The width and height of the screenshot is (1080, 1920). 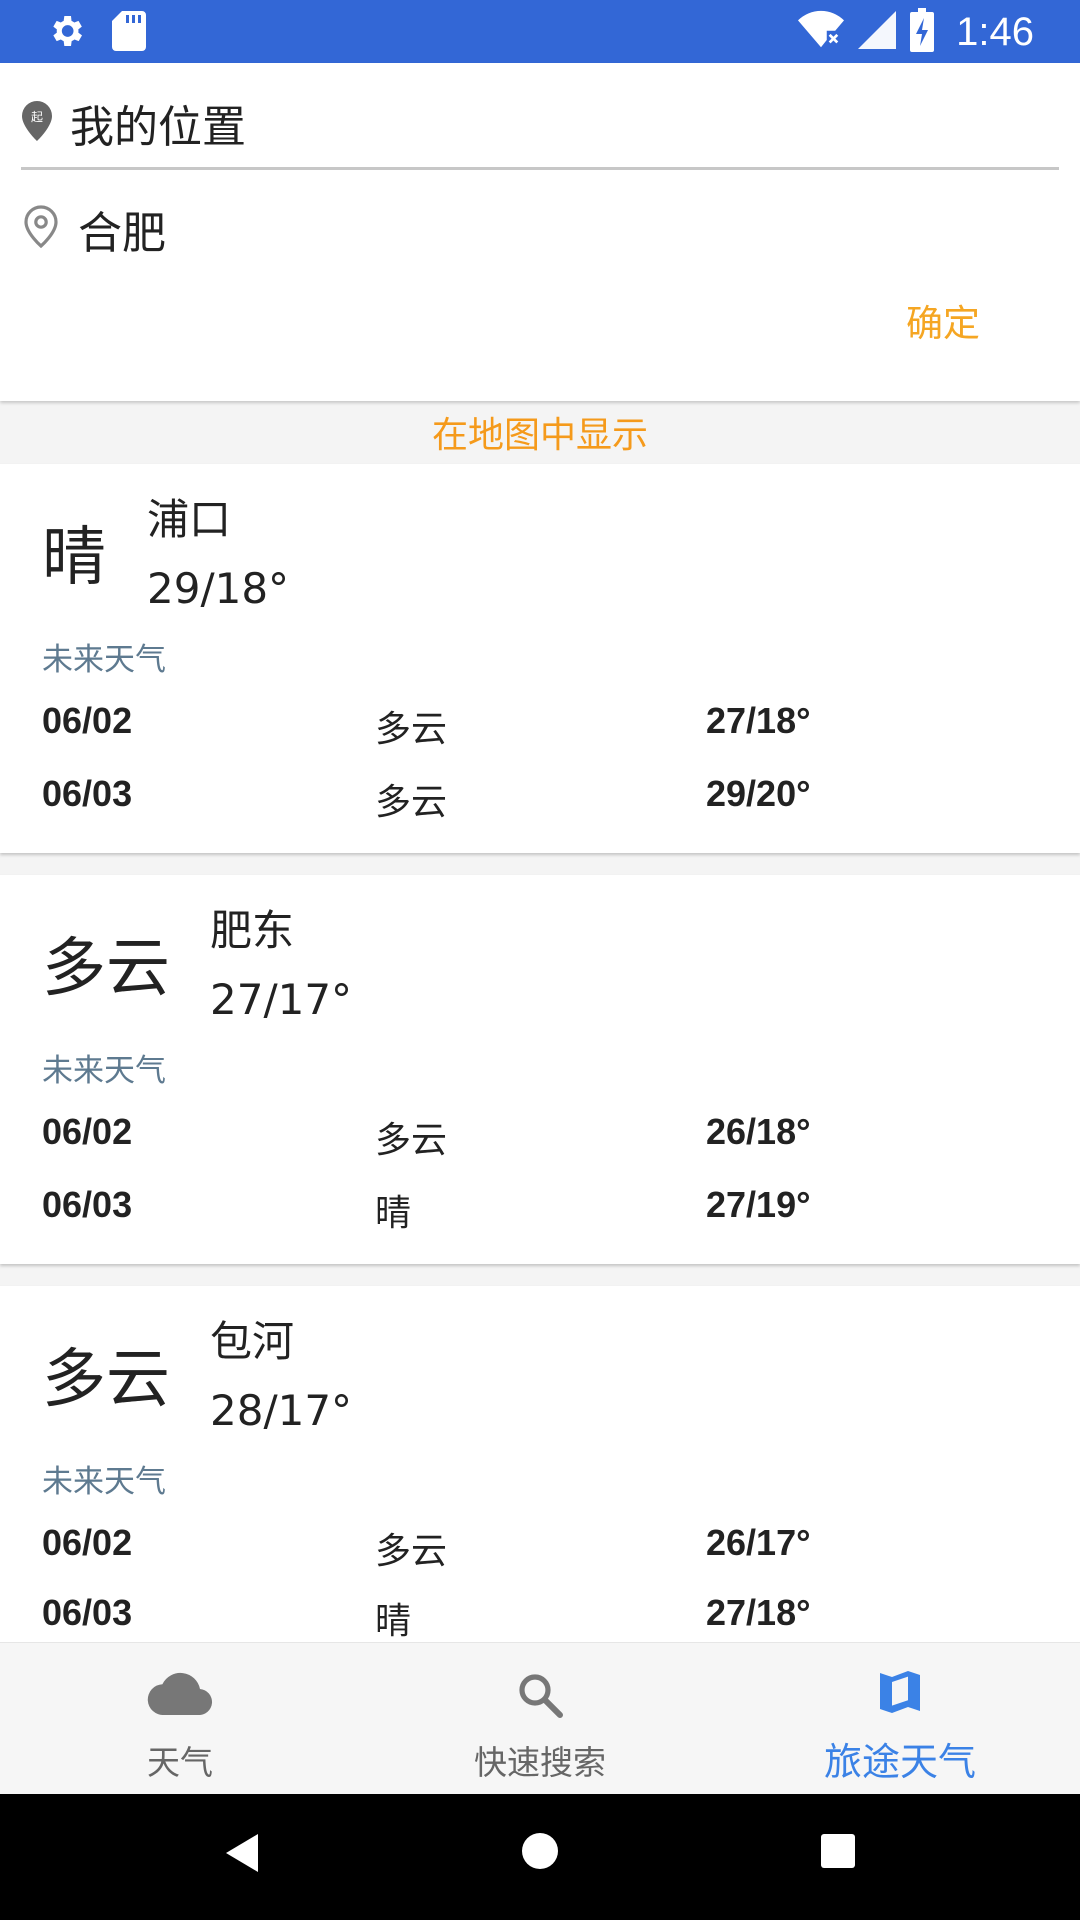 I want to click on origin-input: 我的位置, so click(x=158, y=123).